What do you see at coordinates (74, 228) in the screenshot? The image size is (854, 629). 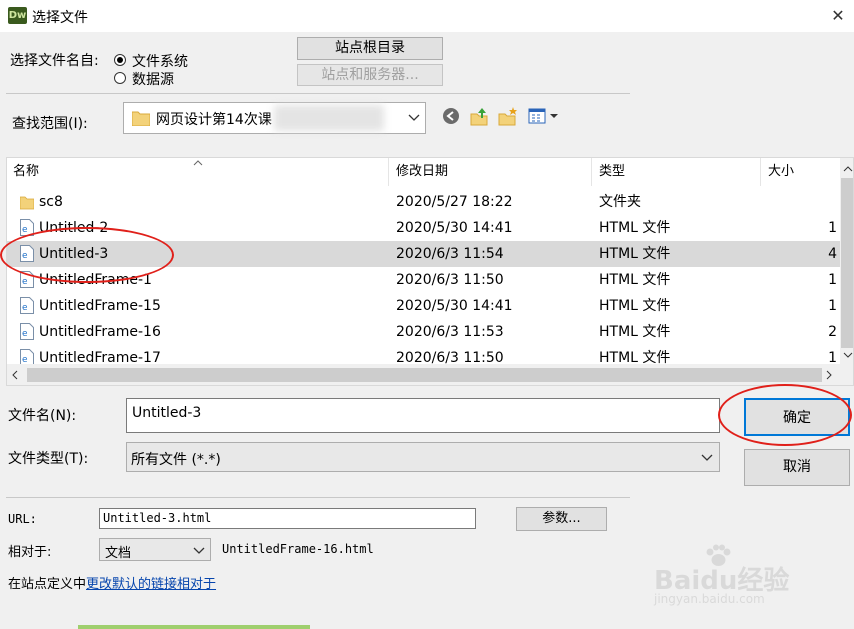 I see `file-name: Untitled-2` at bounding box center [74, 228].